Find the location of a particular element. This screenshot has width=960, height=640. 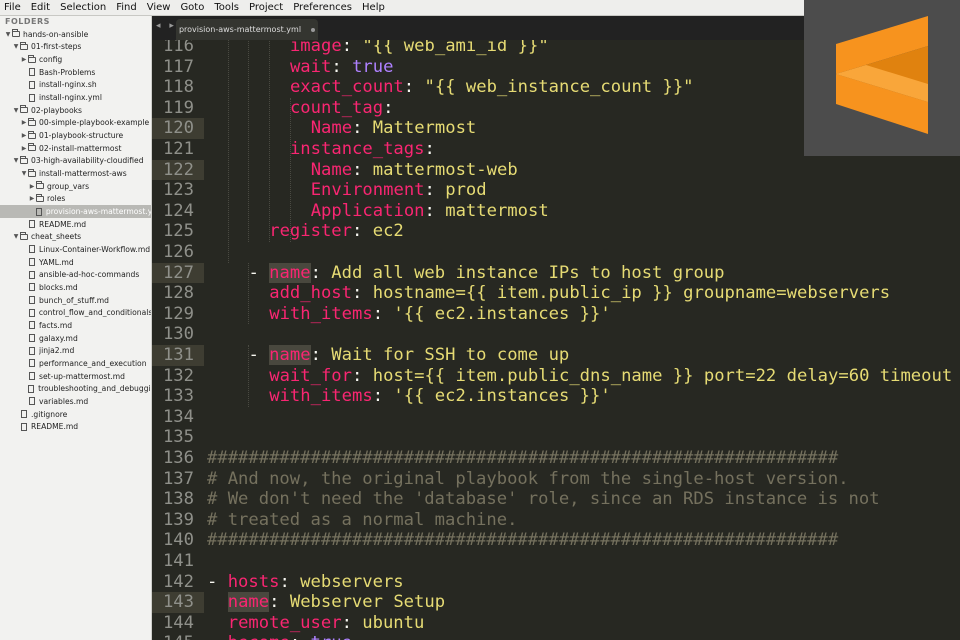

sidebar-folder: ▶ 02-install-mattermost is located at coordinates (75, 148).